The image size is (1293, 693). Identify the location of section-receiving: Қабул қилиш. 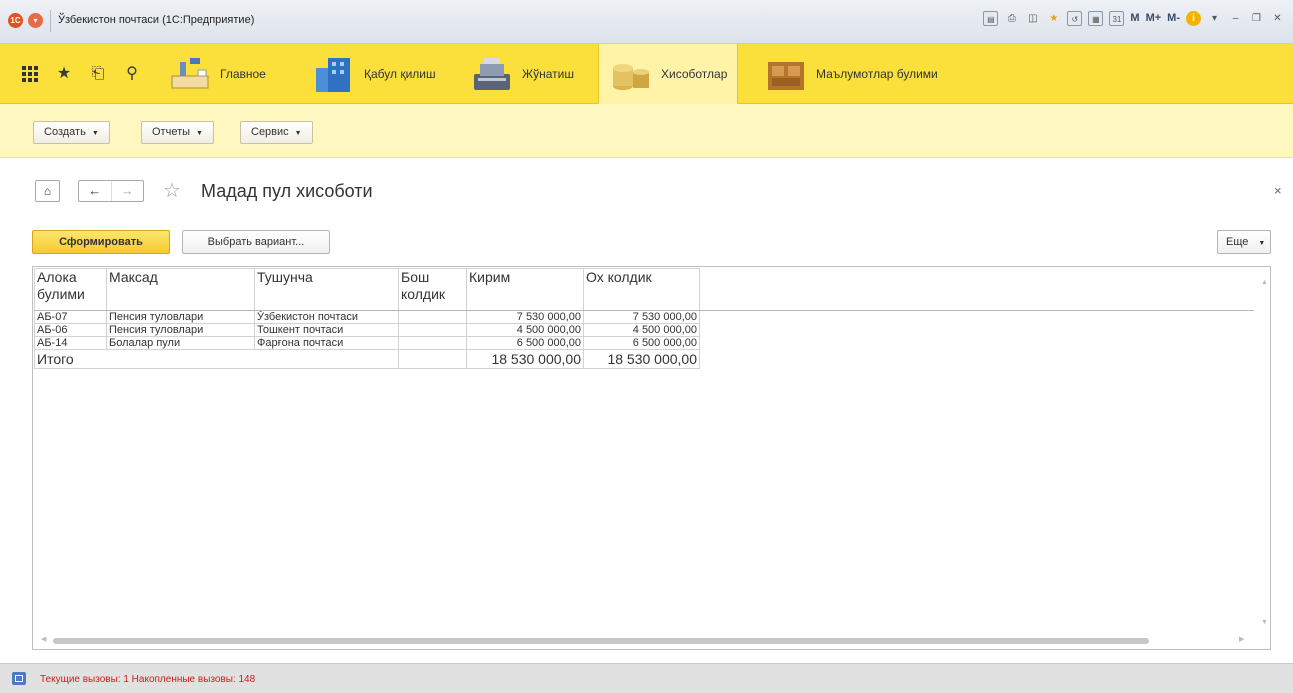
(374, 74).